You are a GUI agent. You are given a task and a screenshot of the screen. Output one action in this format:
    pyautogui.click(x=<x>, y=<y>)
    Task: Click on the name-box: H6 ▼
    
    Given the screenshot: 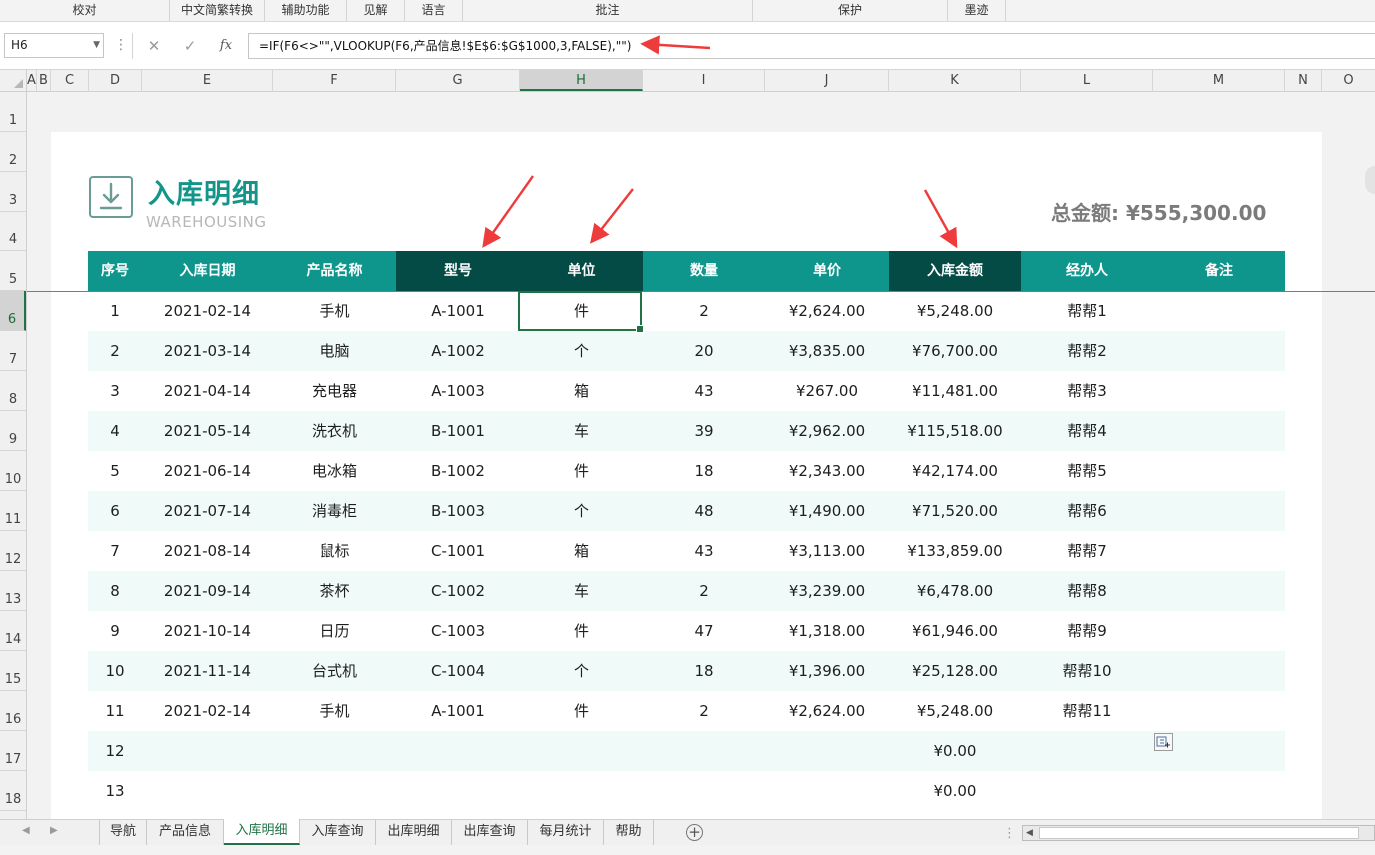 What is the action you would take?
    pyautogui.click(x=54, y=45)
    